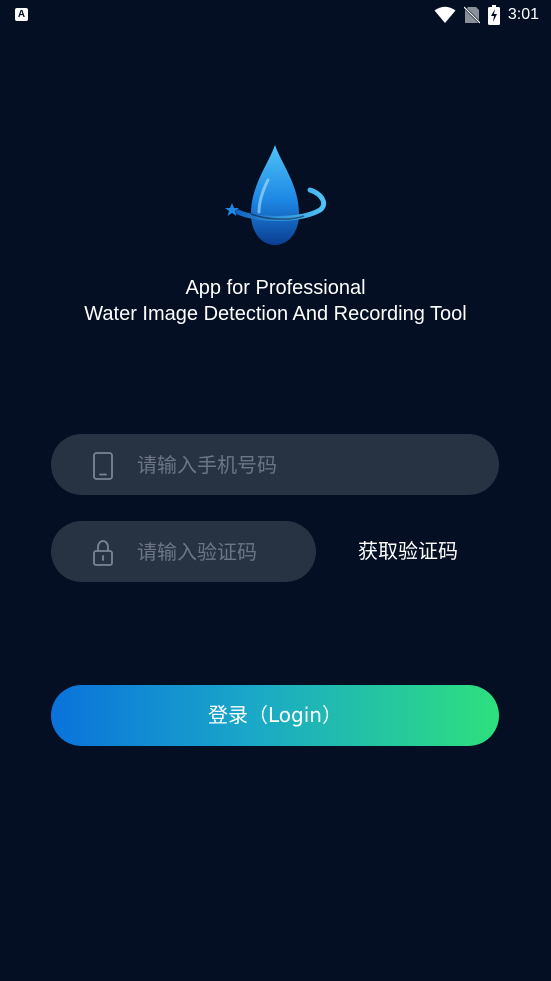 This screenshot has width=551, height=981. I want to click on status-bar: A 3:01, so click(275, 16).